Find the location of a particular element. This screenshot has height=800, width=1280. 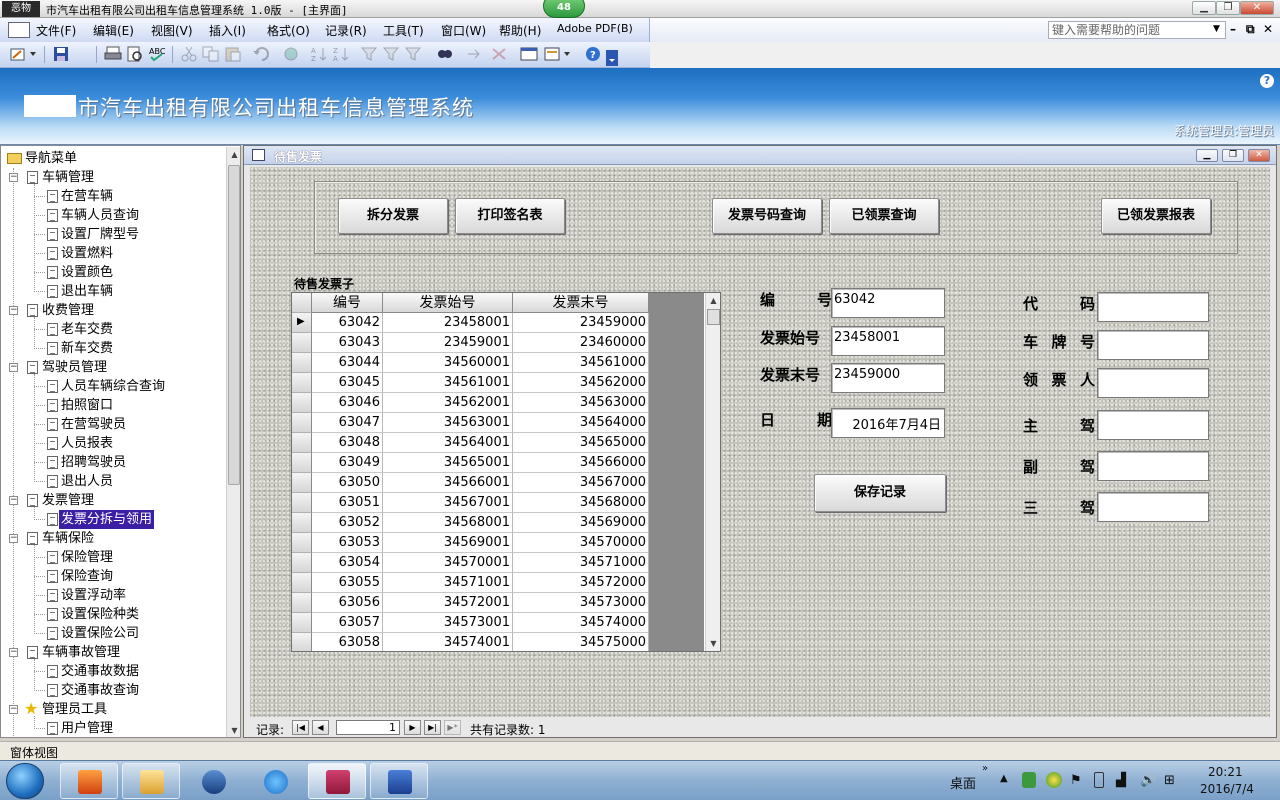

desktop-toolbar-label: 桌面 is located at coordinates (963, 782).